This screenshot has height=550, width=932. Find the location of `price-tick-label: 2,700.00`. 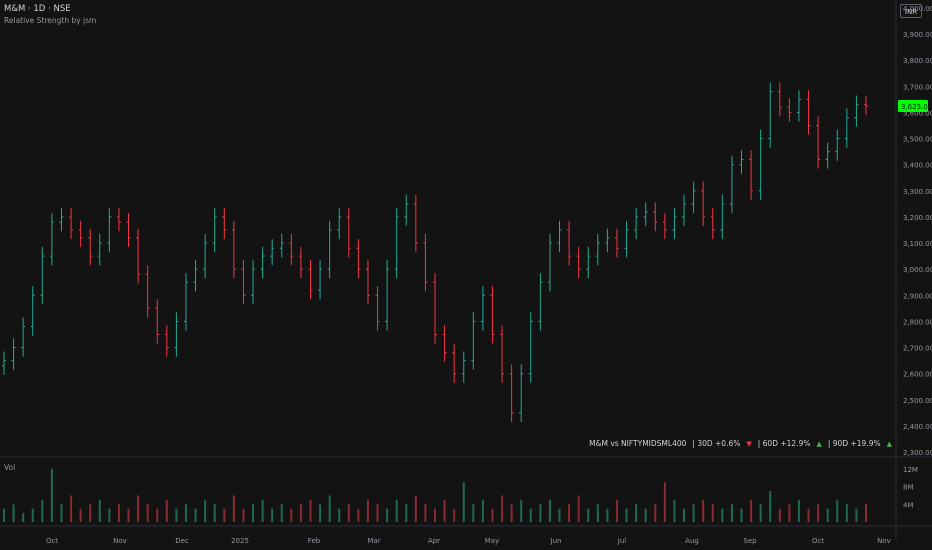

price-tick-label: 2,700.00 is located at coordinates (917, 349).